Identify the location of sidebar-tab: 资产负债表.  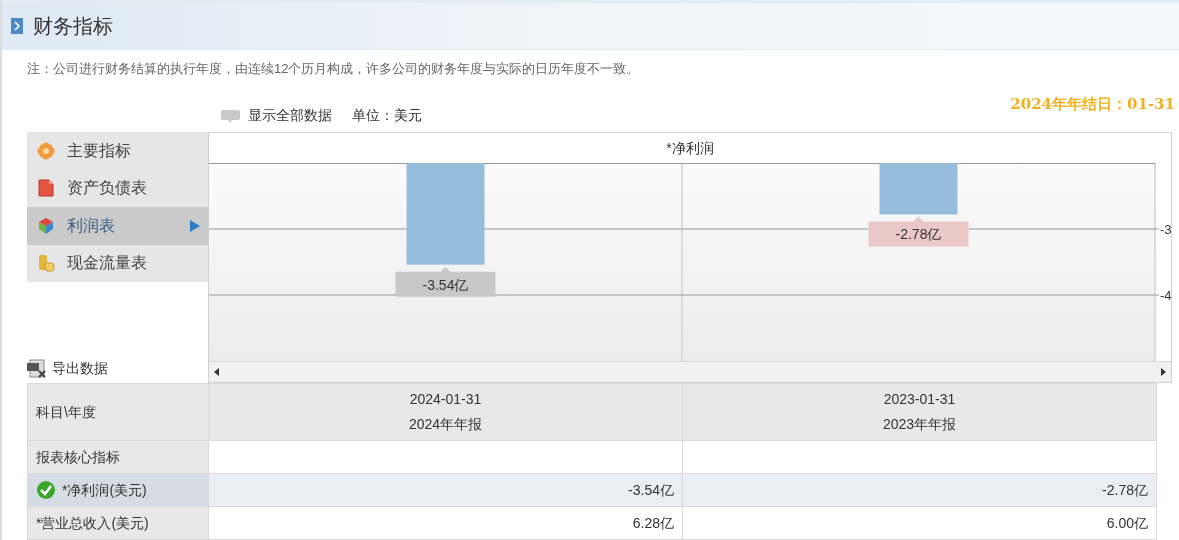
(117, 188).